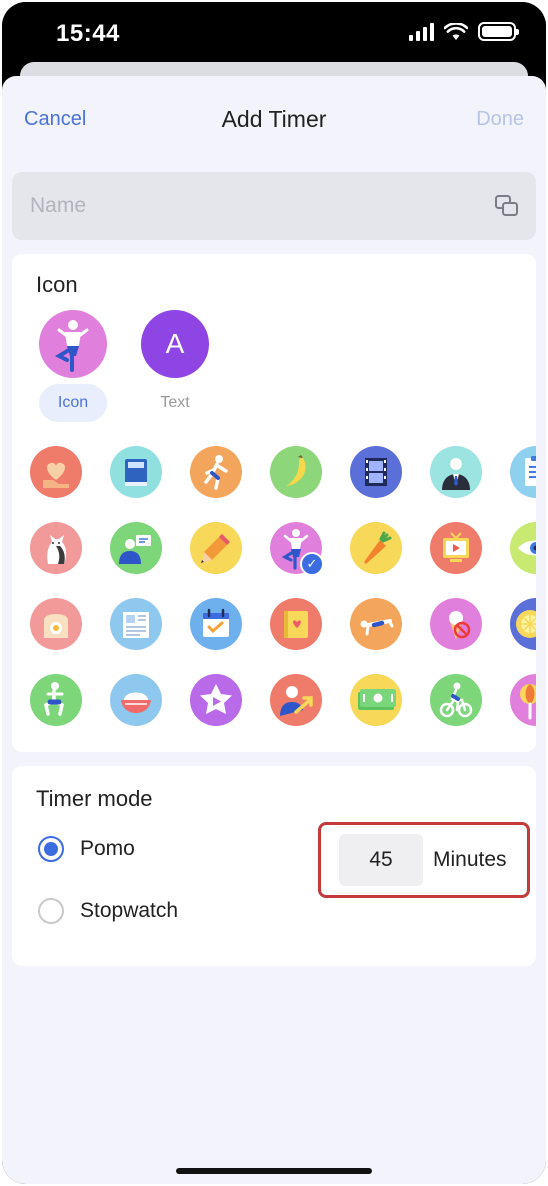 The height and width of the screenshot is (1186, 548). Describe the element at coordinates (56, 472) in the screenshot. I see `heart-hand-icon` at that location.